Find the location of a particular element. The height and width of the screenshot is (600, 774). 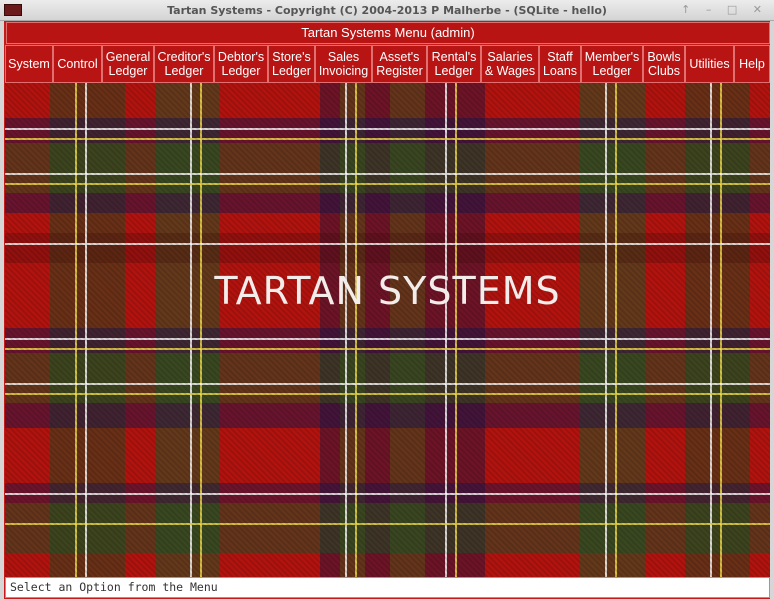

menu-utilities: Utilities is located at coordinates (709, 64).